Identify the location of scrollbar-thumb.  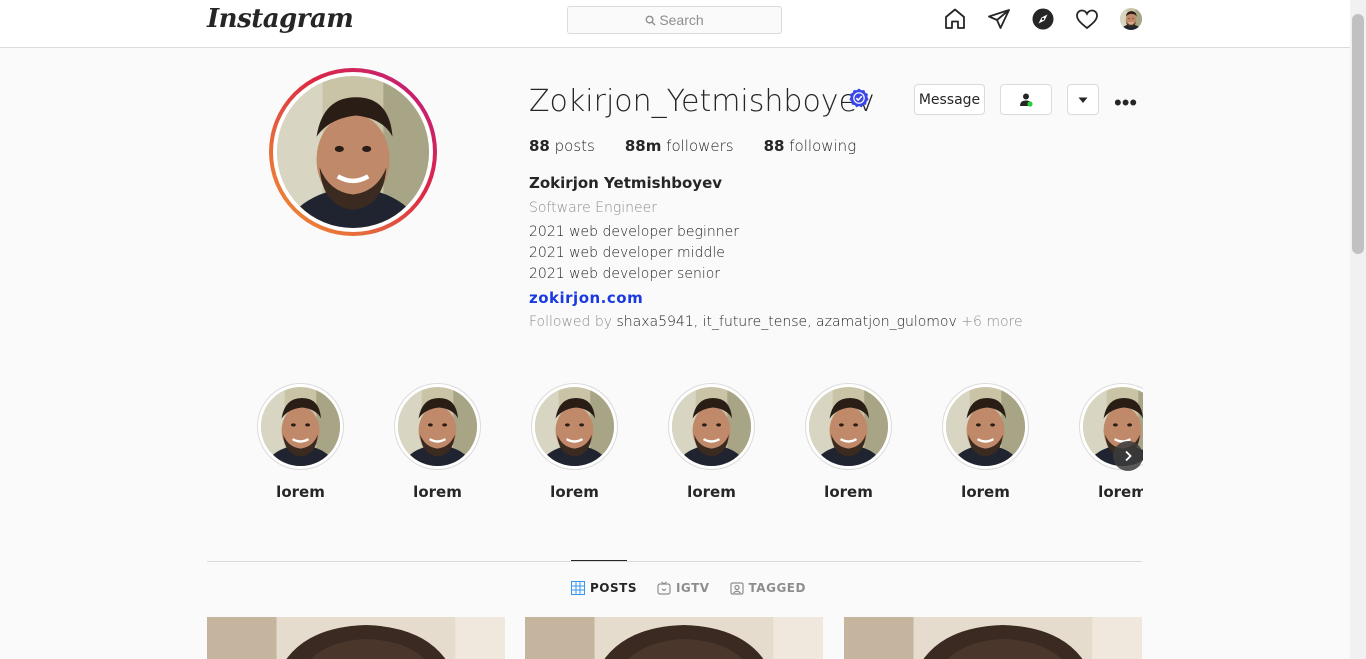
(1358, 134).